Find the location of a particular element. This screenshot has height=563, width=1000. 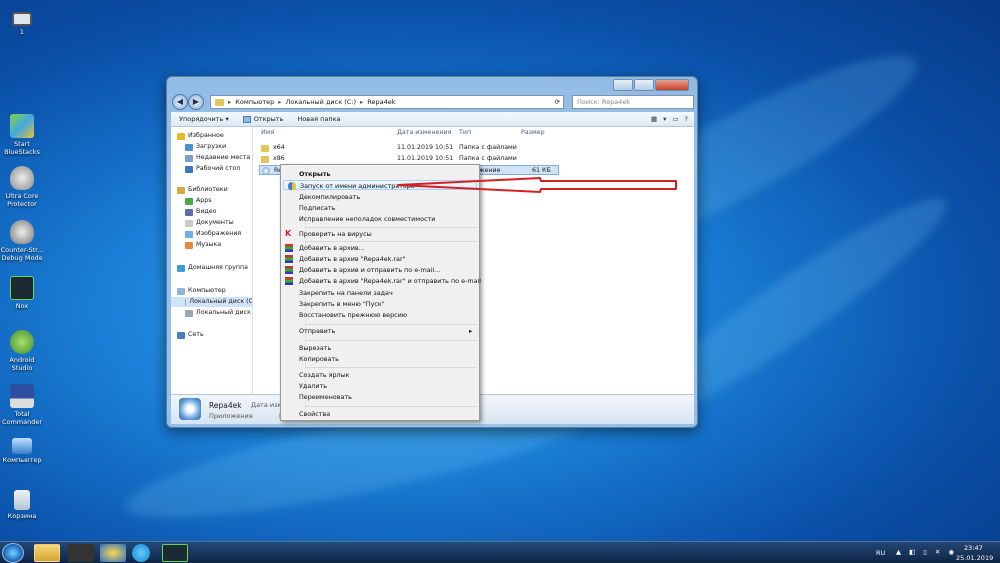

nav-label: Библиотеки is located at coordinates (208, 189).